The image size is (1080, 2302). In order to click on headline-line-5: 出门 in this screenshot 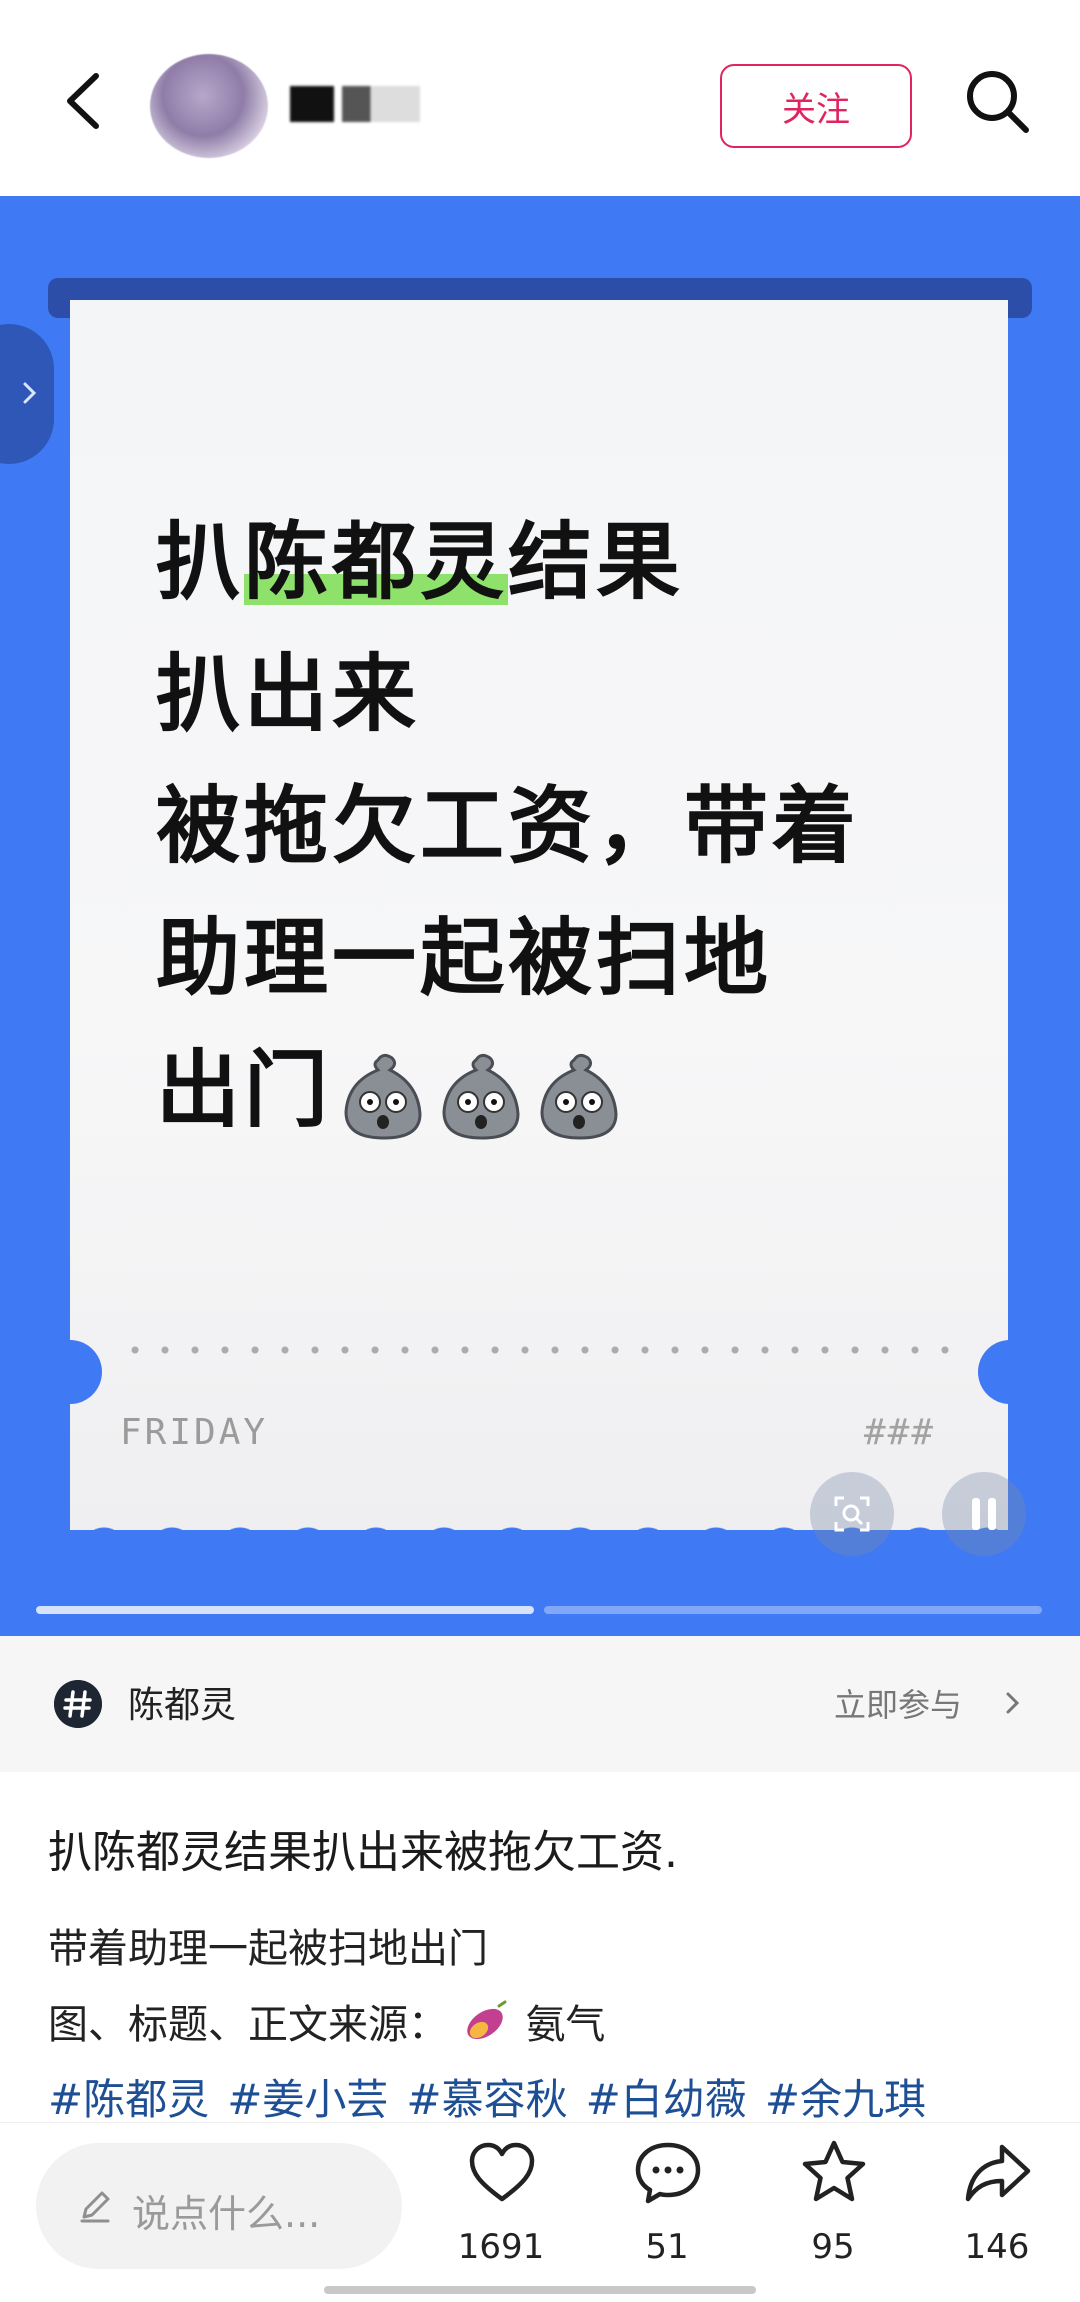, I will do `click(556, 1090)`.